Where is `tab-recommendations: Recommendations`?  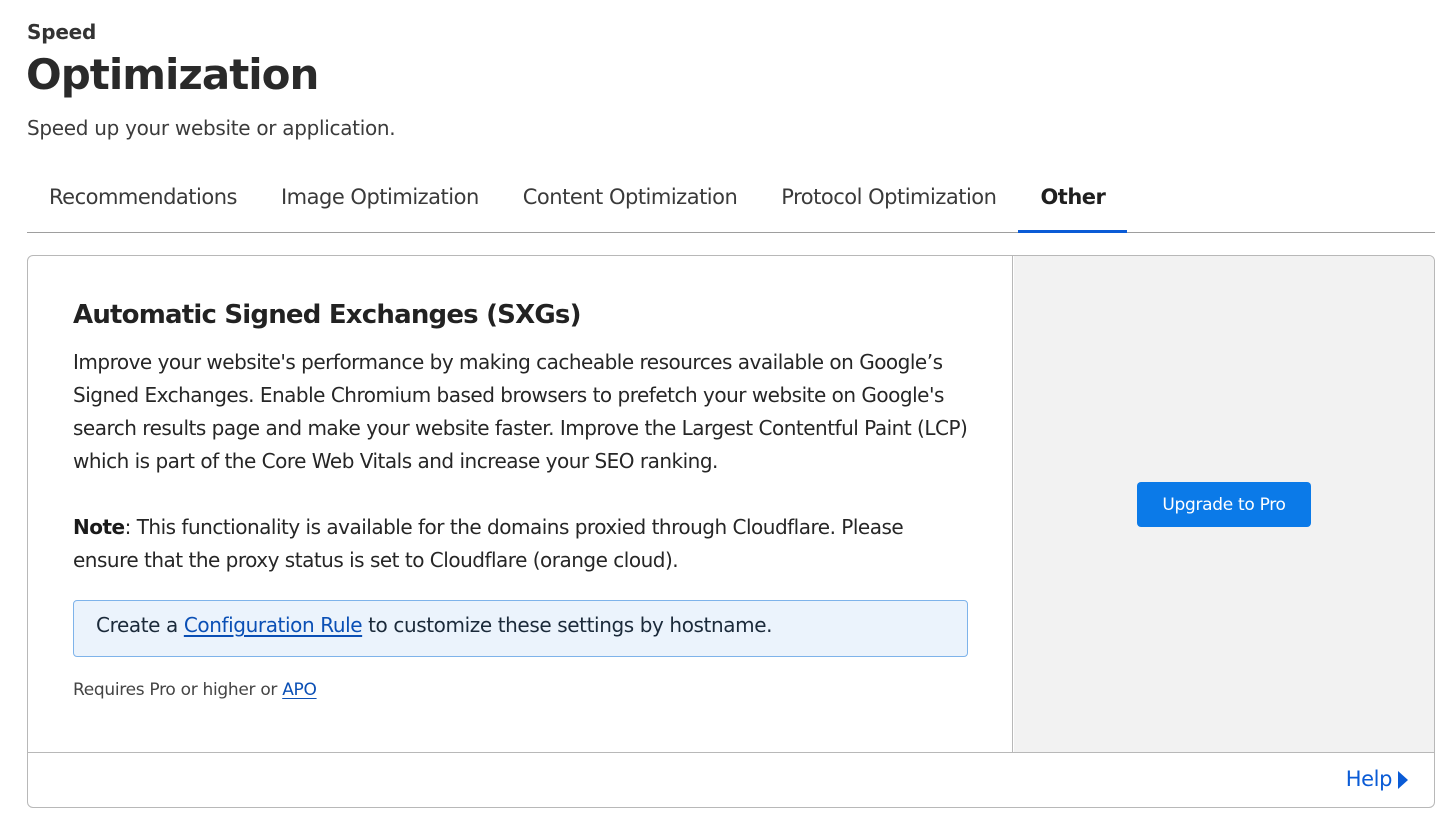
tab-recommendations: Recommendations is located at coordinates (143, 203).